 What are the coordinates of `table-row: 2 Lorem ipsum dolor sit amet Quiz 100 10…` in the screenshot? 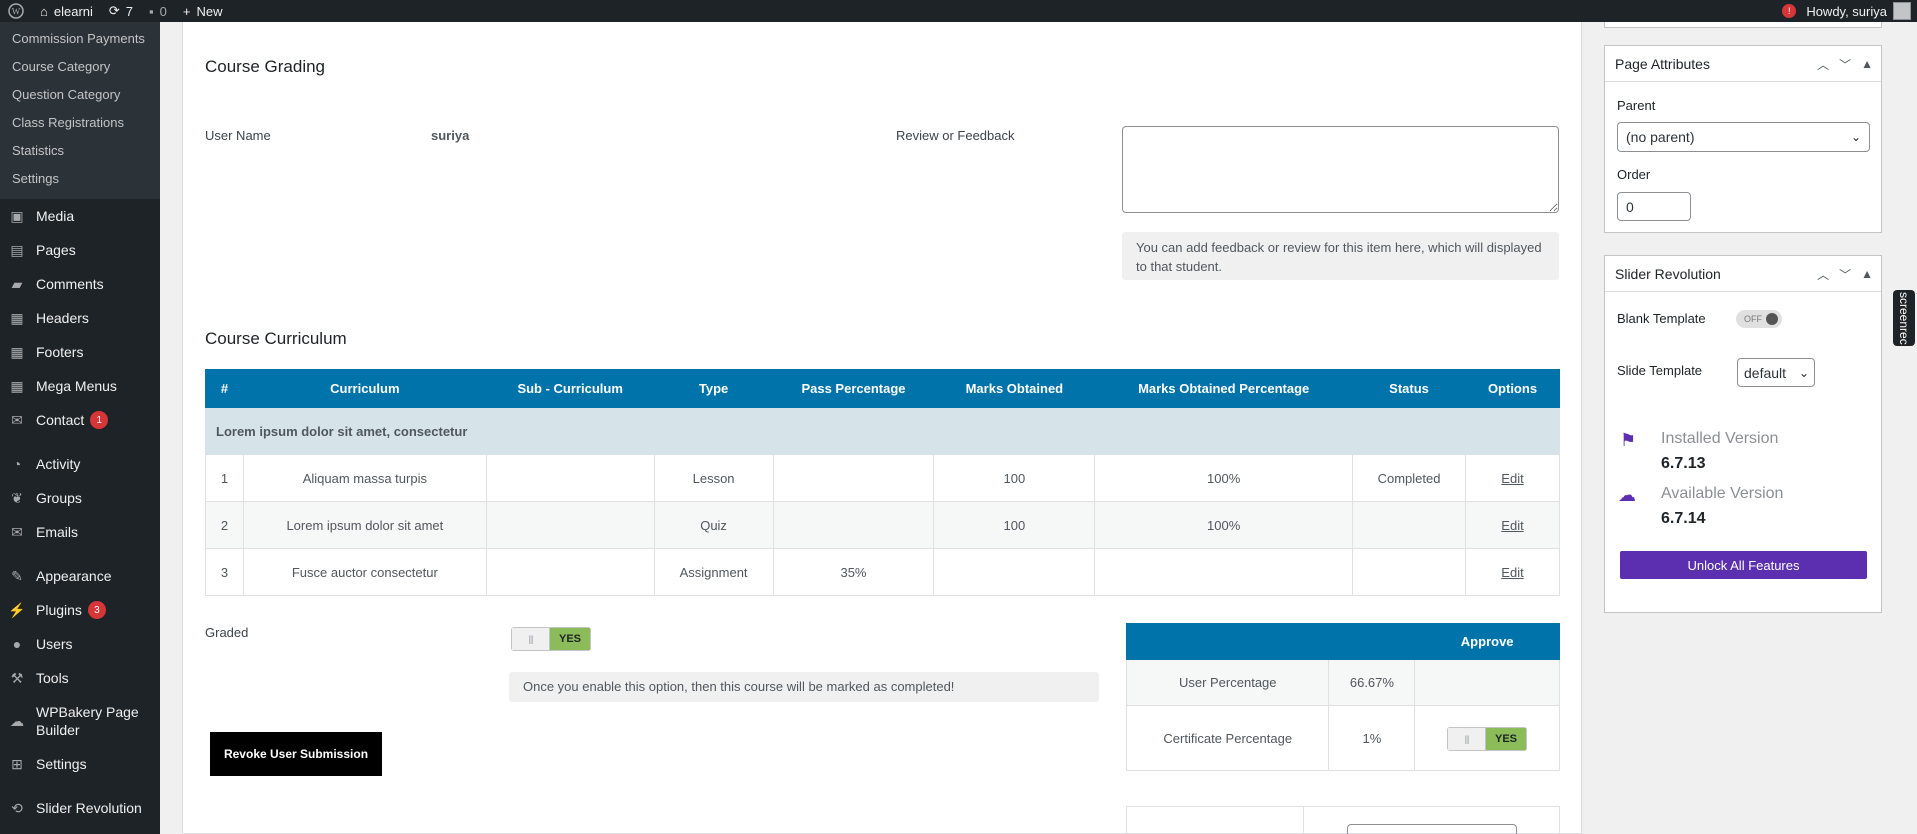 It's located at (882, 525).